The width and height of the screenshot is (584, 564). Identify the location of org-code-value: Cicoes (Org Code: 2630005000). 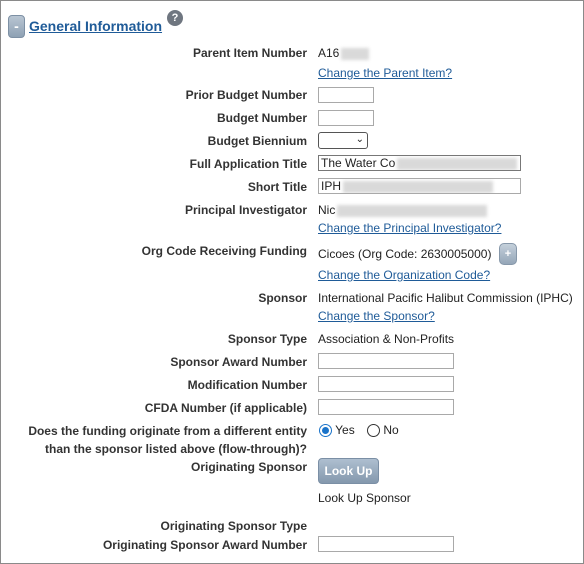
(405, 254).